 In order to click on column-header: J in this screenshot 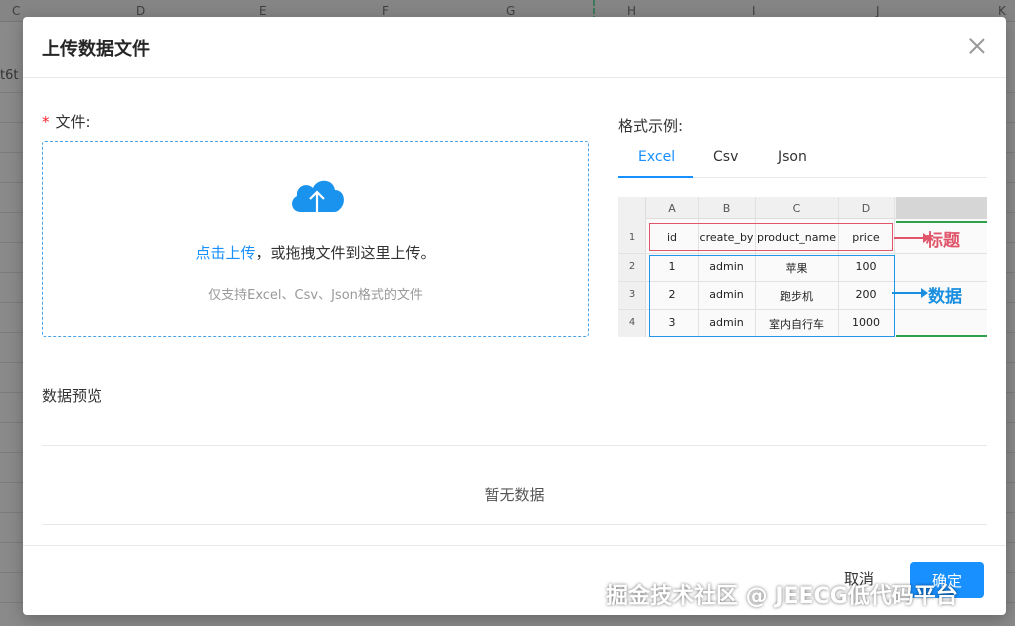, I will do `click(878, 11)`.